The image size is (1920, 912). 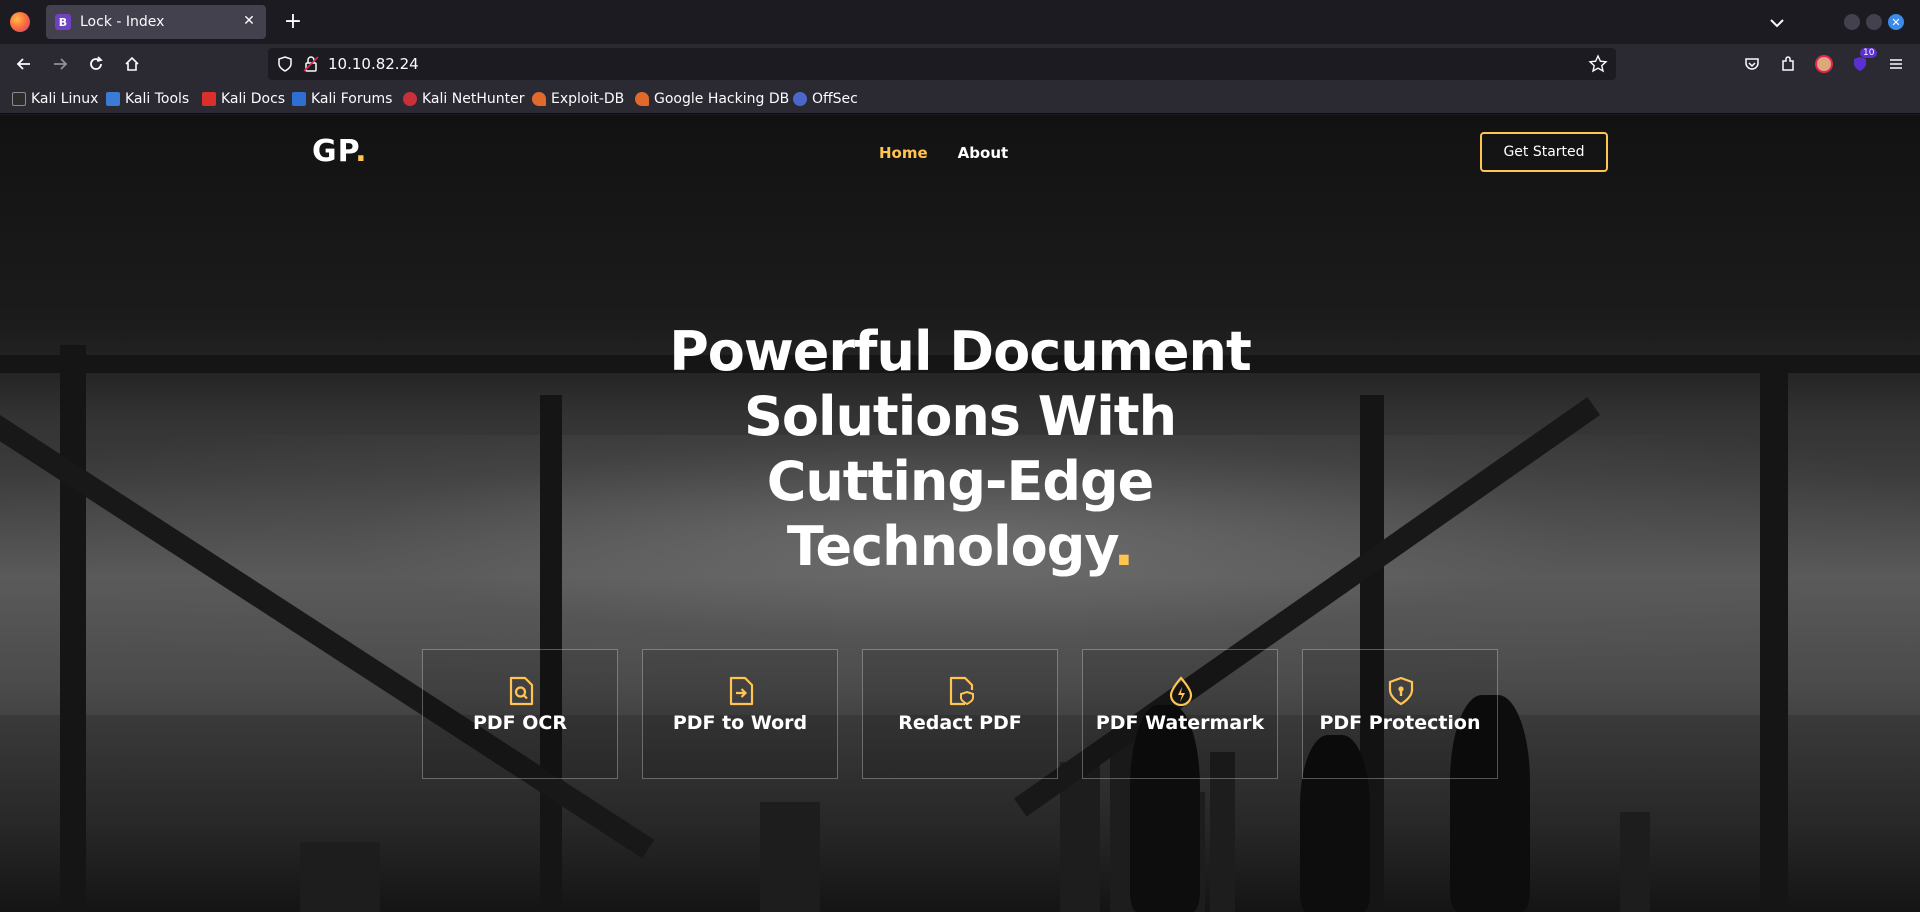 I want to click on bookmark-kali-linux: Kali Linux, so click(x=55, y=99).